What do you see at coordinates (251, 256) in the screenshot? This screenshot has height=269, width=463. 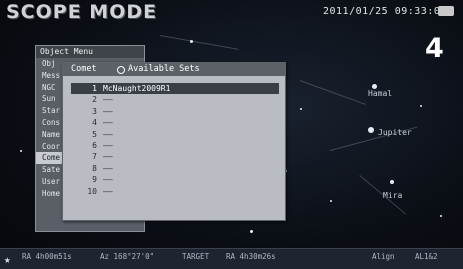 I see `status-target-ra: RA 4h30m26s` at bounding box center [251, 256].